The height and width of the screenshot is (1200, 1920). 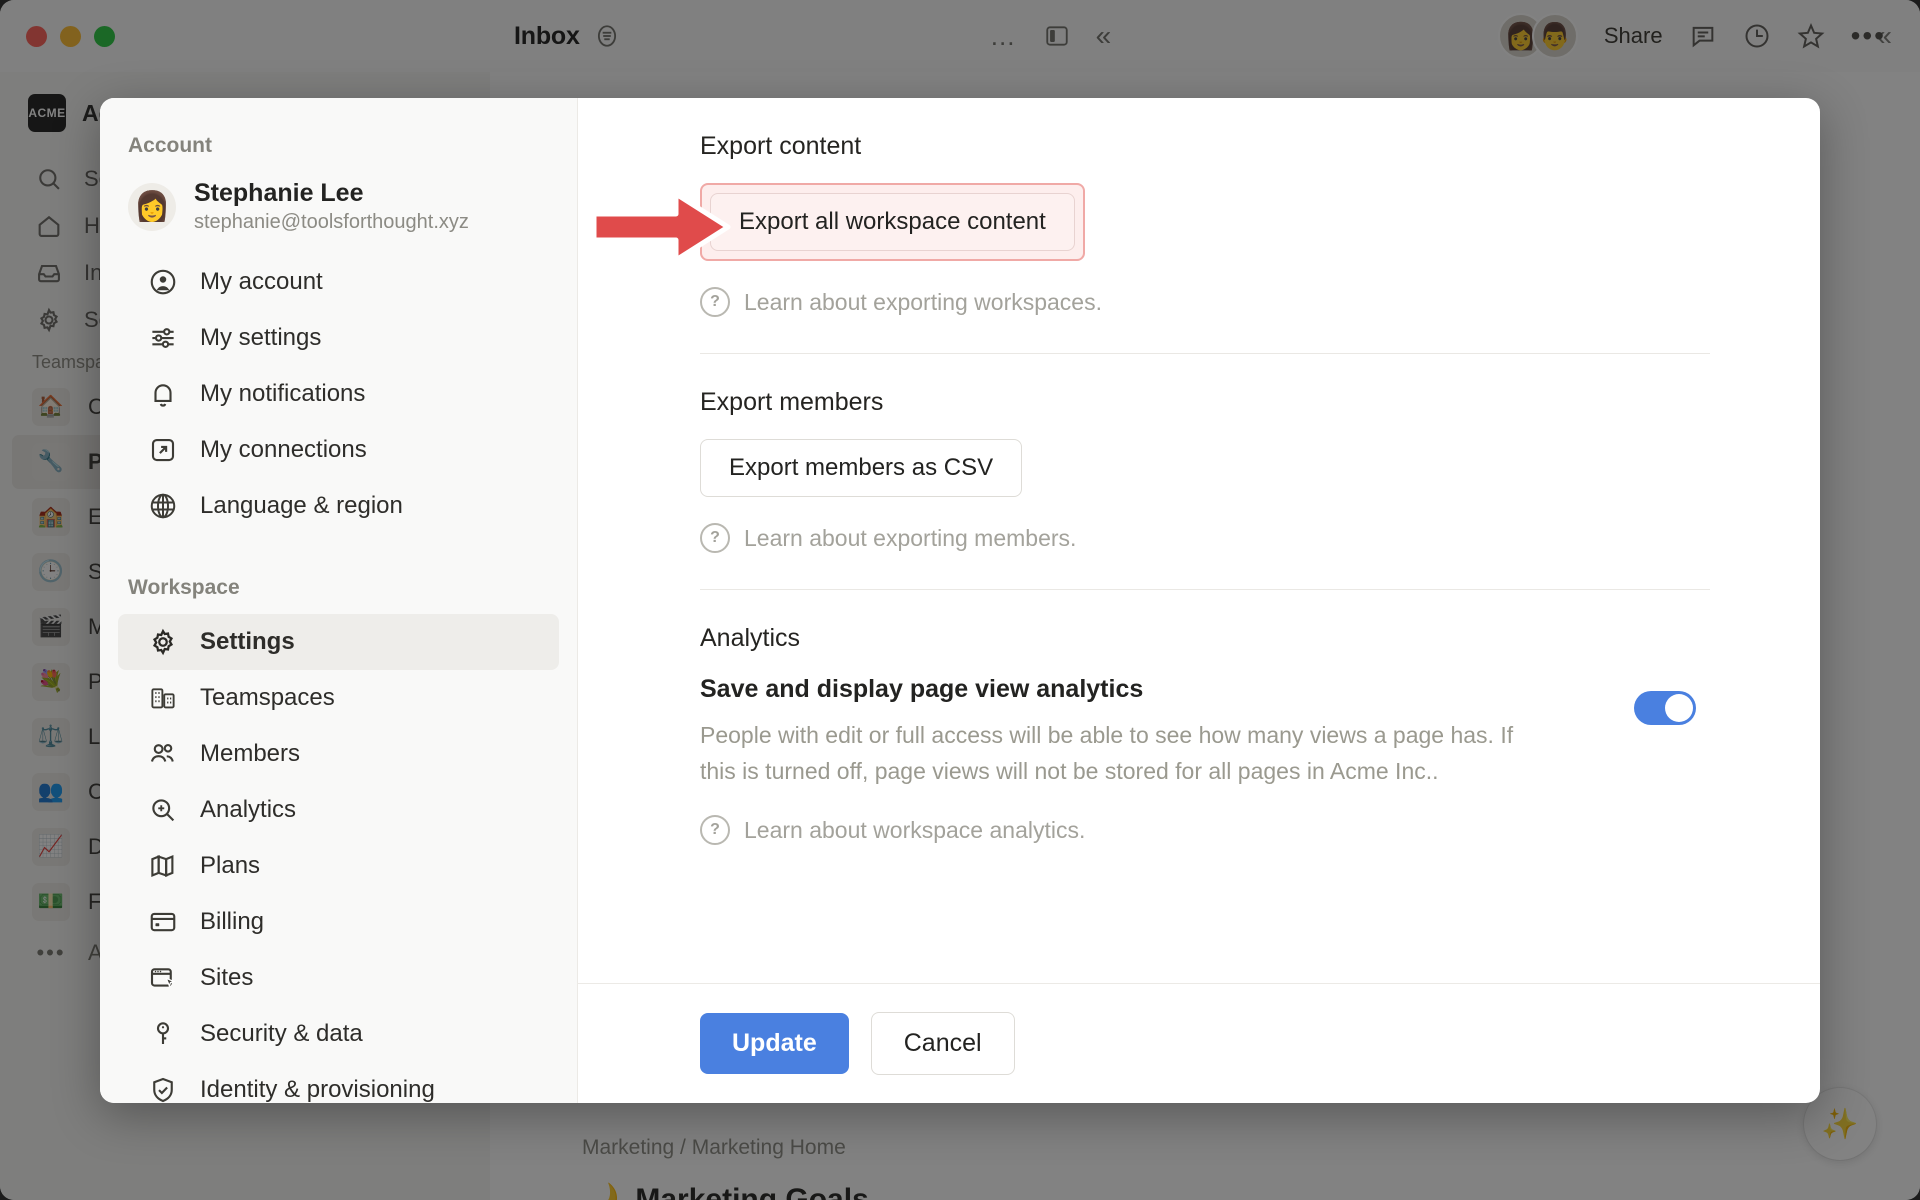 I want to click on buildings-icon, so click(x=163, y=698).